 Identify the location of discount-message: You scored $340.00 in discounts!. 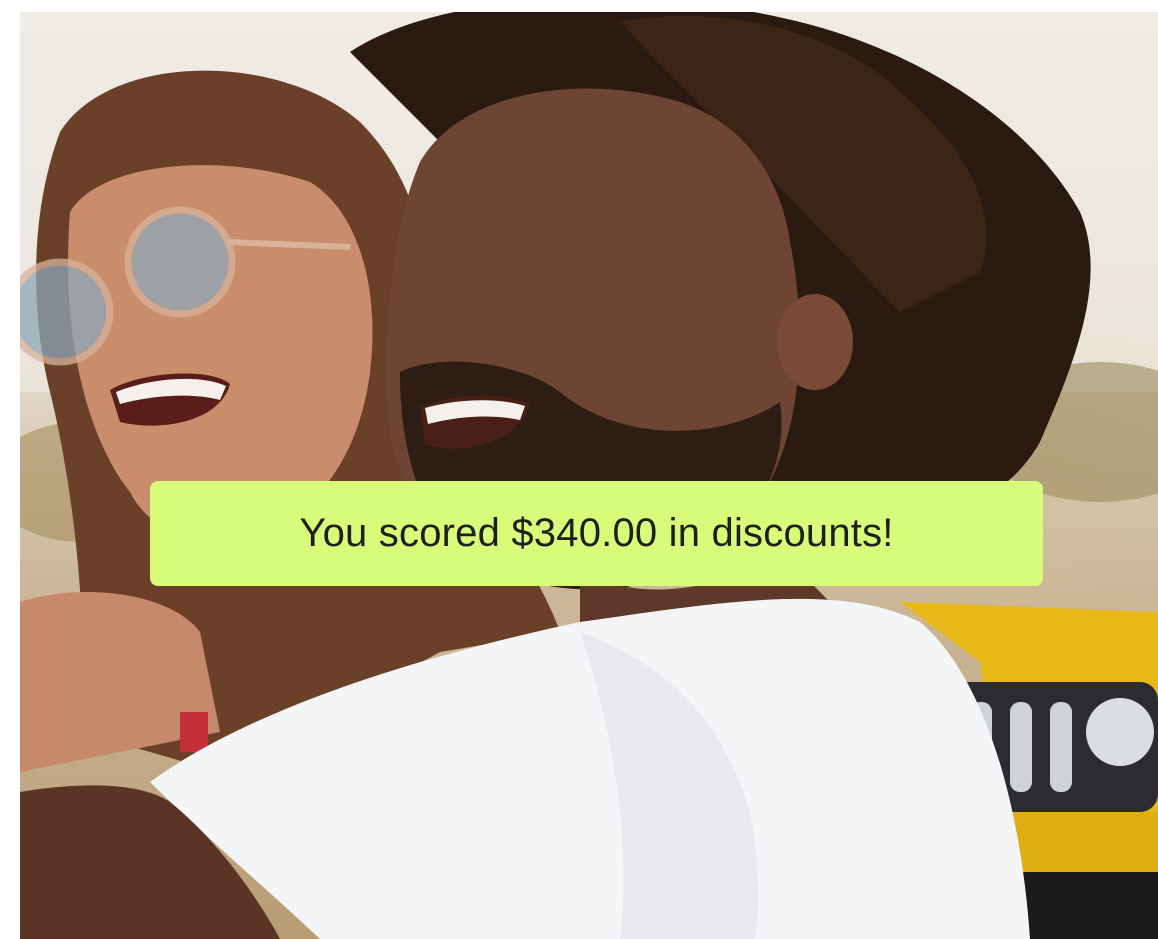
(596, 533).